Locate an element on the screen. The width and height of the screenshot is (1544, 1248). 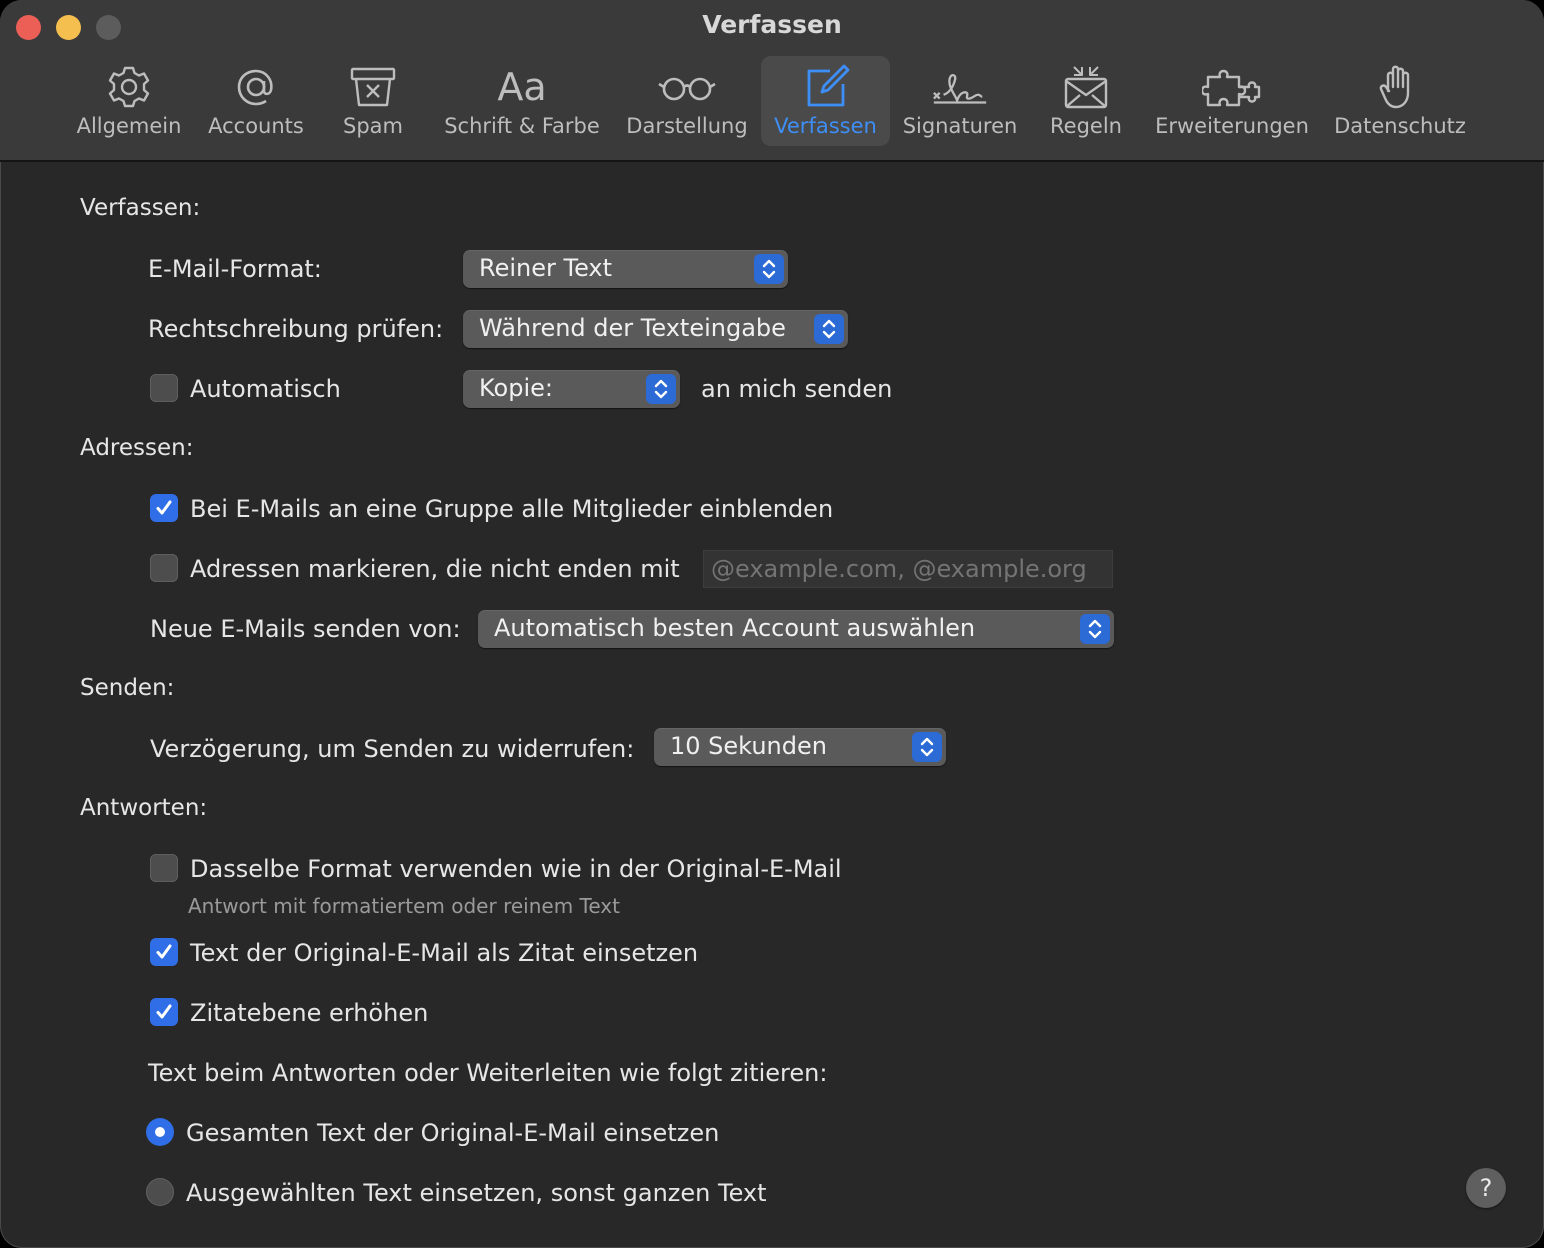
increase-quote-level-checkbox is located at coordinates (164, 1012).